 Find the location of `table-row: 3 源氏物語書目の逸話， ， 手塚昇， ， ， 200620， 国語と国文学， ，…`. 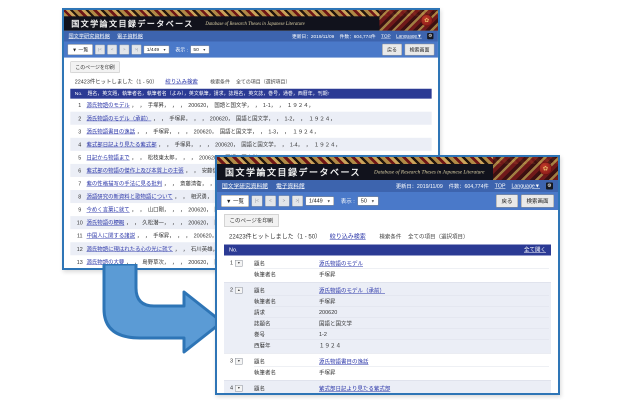

table-row: 3 源氏物語書目の逸話， ， 手塚昇， ， ， 200620， 国語と国文学， ，… is located at coordinates (199, 131).